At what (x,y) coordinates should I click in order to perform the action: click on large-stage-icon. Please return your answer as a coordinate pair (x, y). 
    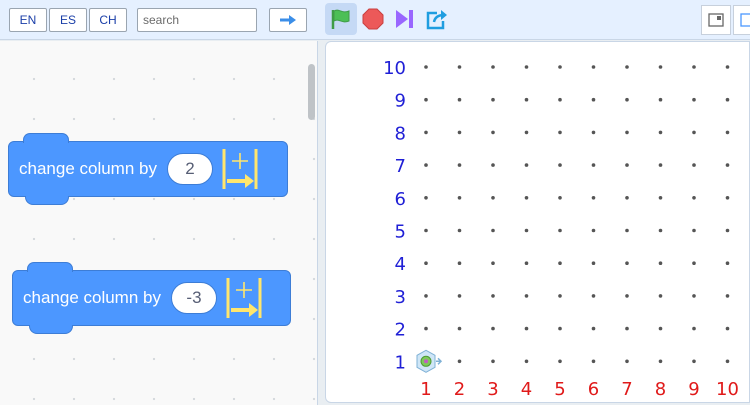
    Looking at the image, I should click on (745, 20).